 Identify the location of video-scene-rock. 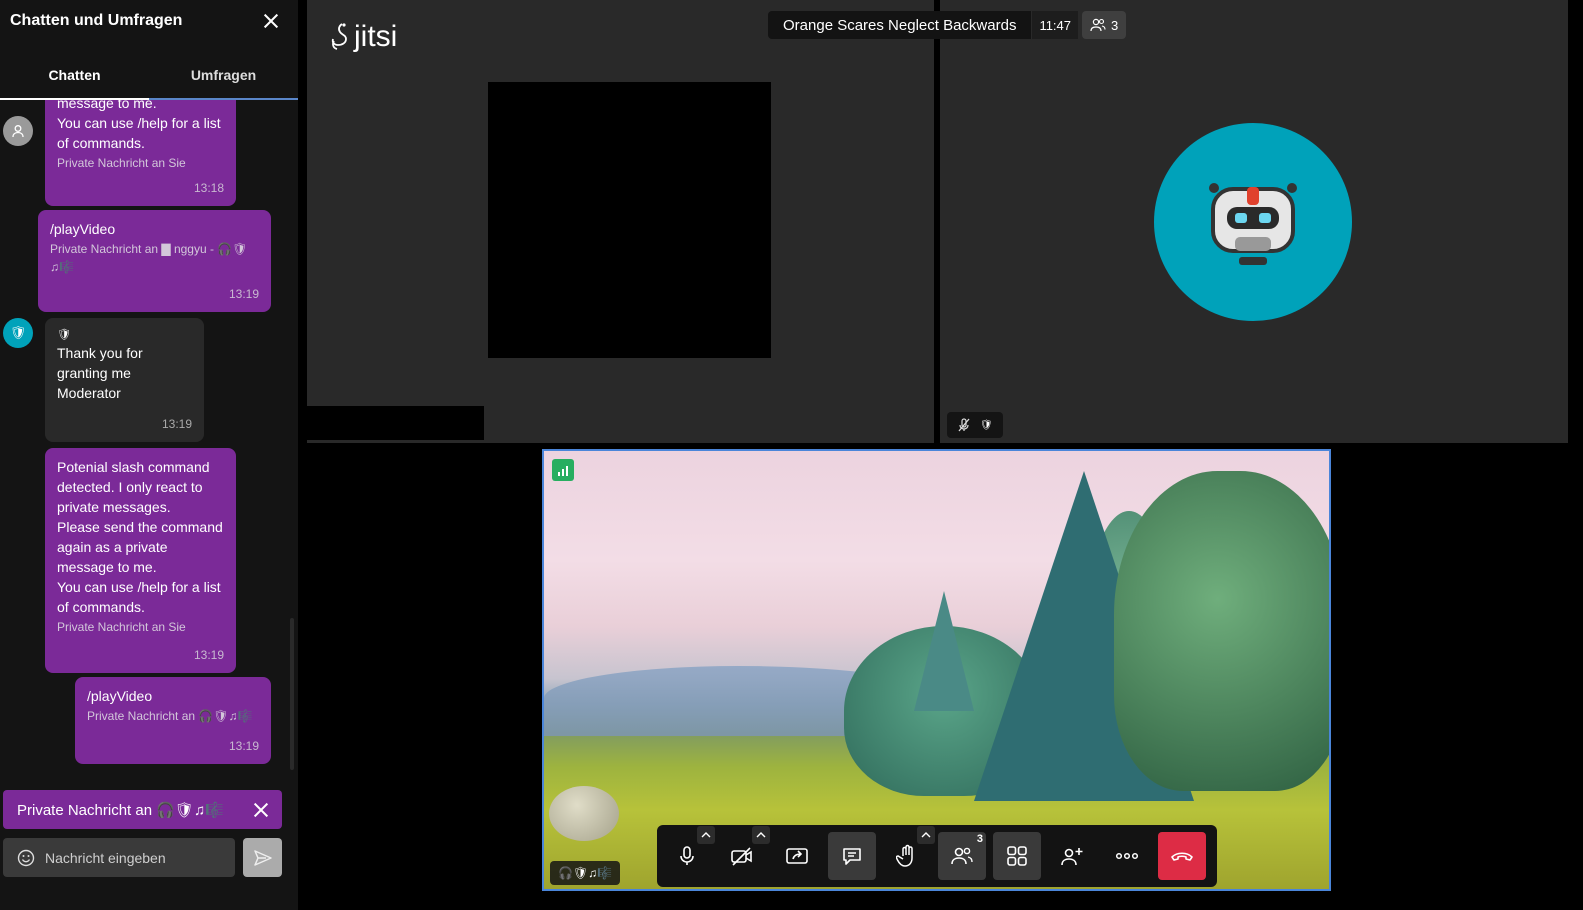
(584, 813).